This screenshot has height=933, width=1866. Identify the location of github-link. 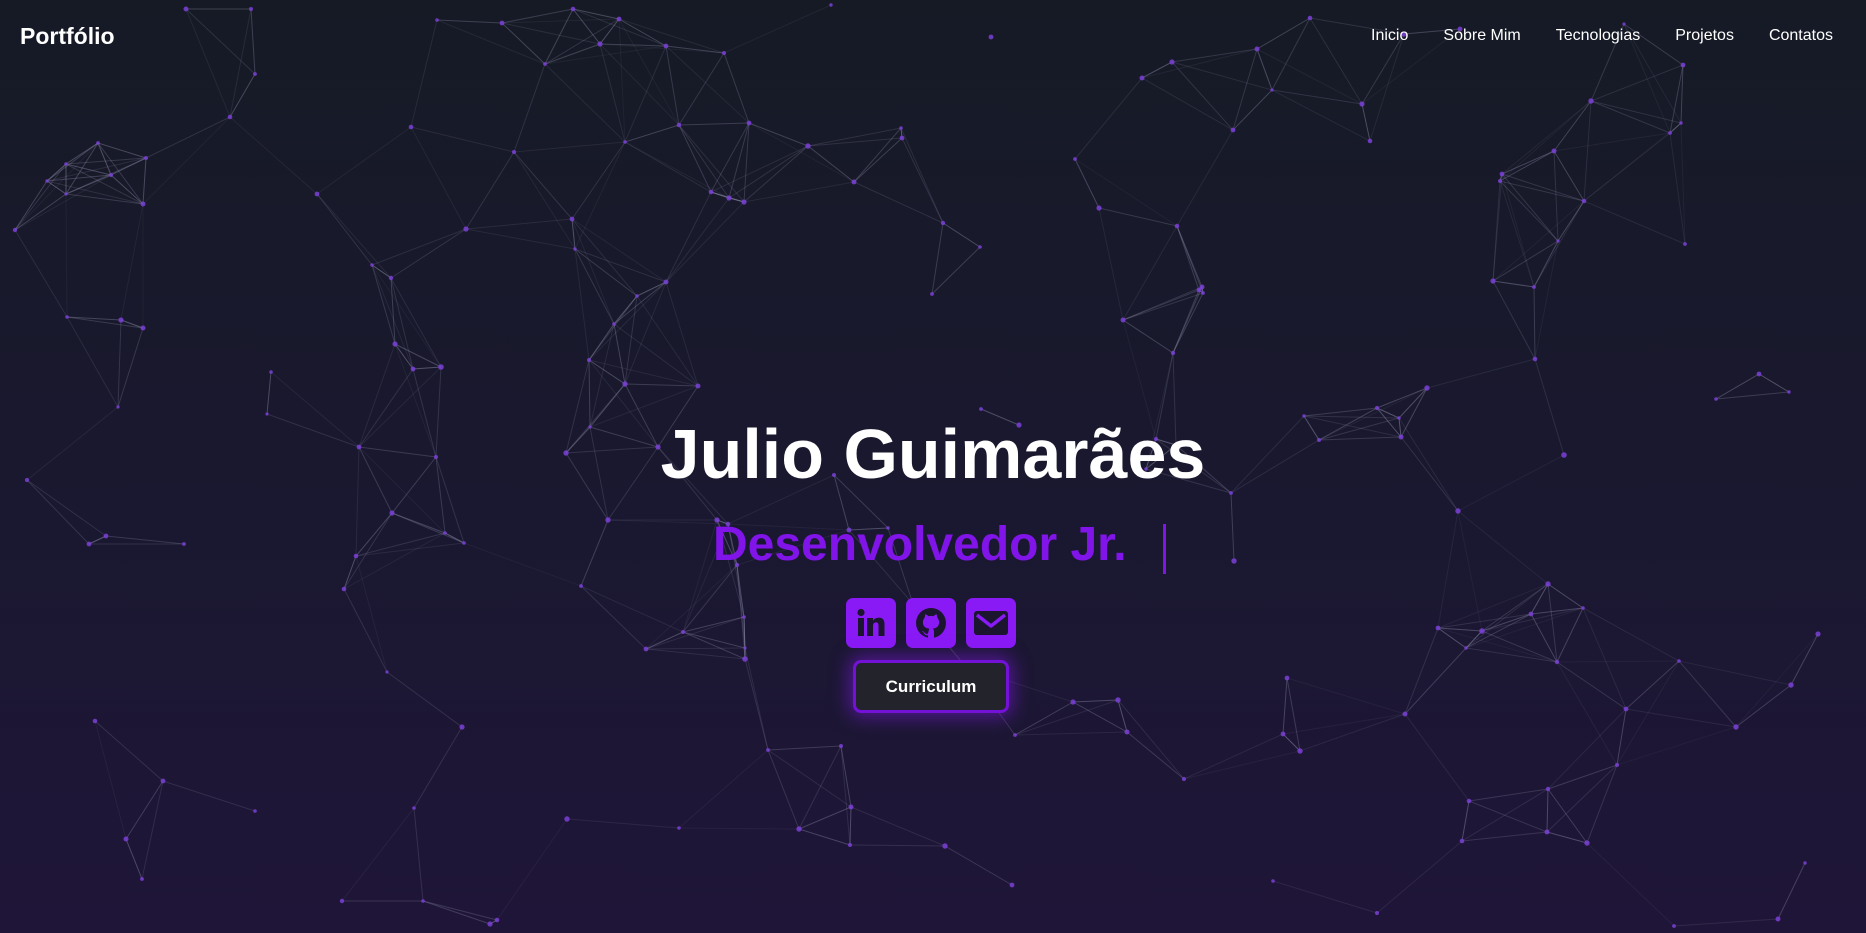
(931, 623).